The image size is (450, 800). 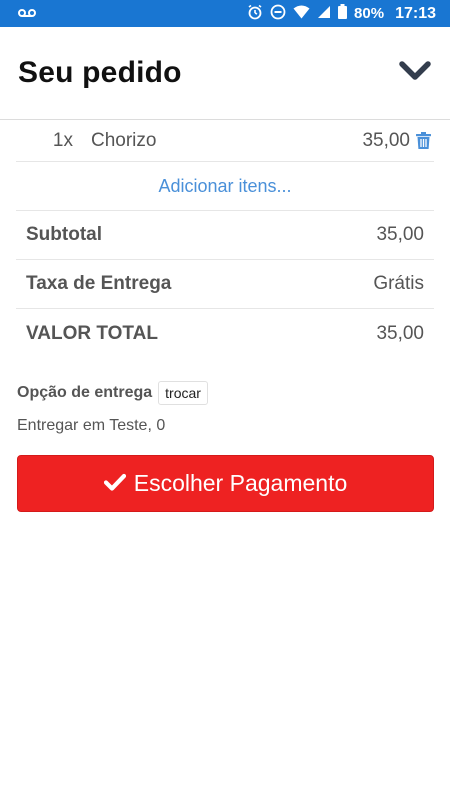 I want to click on delivery-option: Opção de entrega trocar, so click(x=227, y=393).